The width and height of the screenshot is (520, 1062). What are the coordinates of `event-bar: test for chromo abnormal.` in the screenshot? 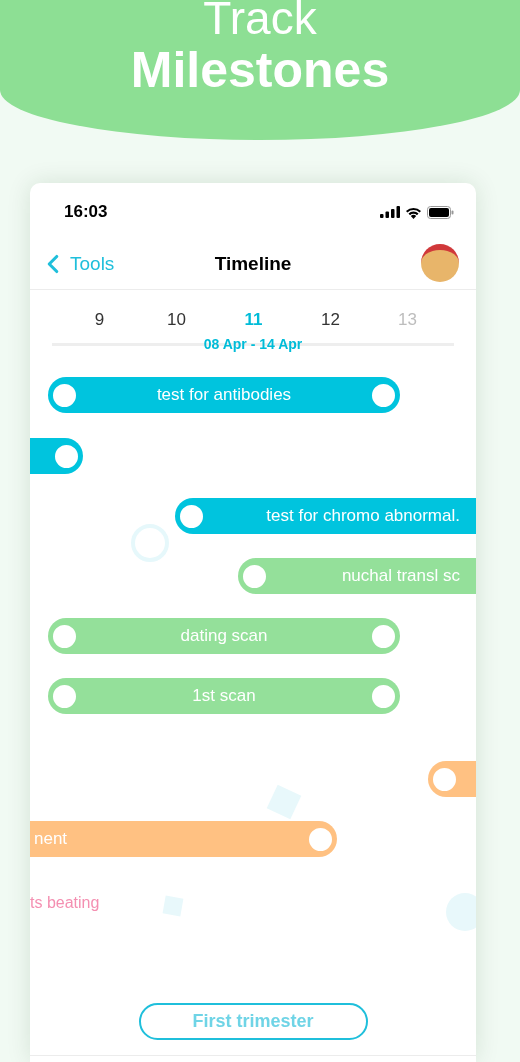 It's located at (325, 516).